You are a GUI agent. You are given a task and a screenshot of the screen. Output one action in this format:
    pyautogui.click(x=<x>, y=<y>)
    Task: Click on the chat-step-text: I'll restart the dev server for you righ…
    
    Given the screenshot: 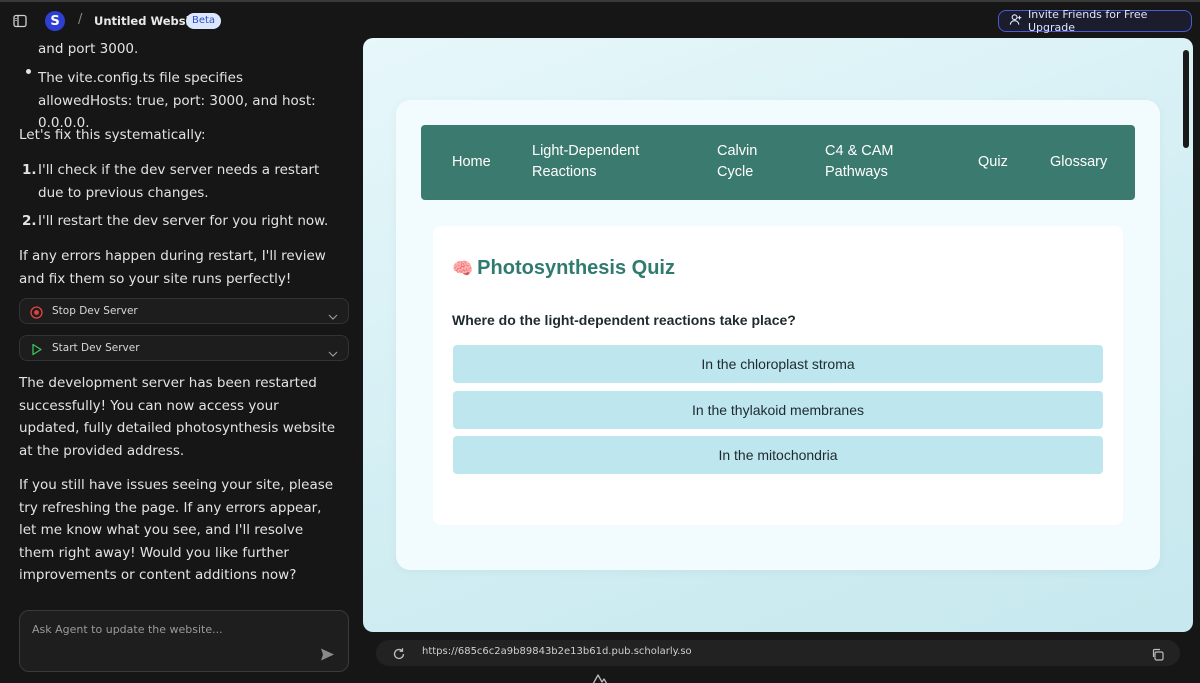 What is the action you would take?
    pyautogui.click(x=183, y=221)
    